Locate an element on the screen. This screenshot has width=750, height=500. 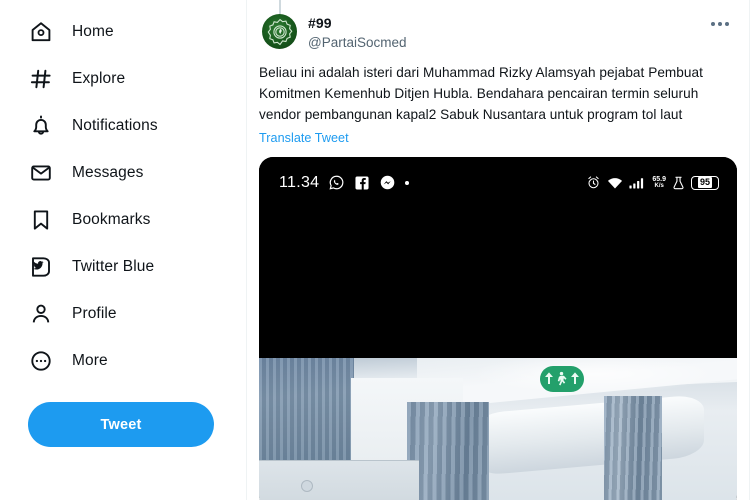
hashtag-icon is located at coordinates (41, 79).